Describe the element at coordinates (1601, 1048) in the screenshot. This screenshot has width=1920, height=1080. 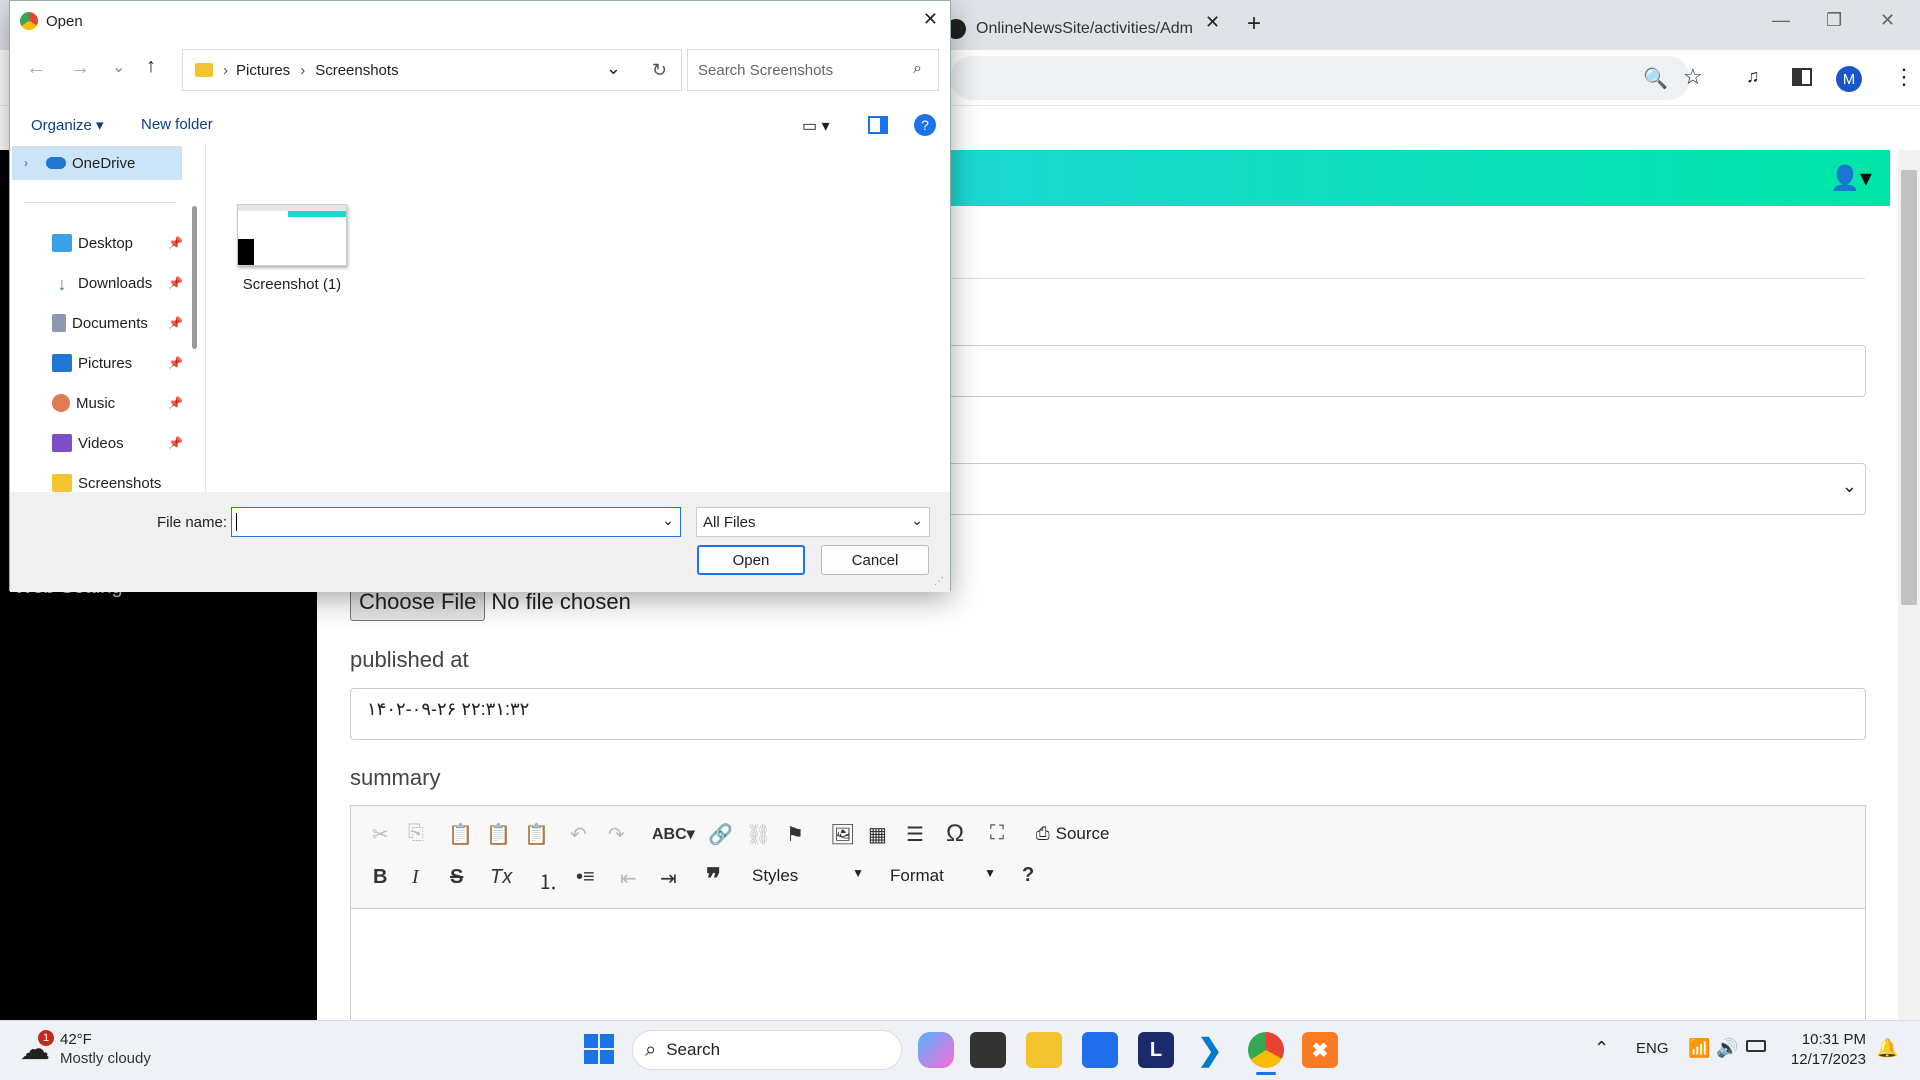
I see `chevron-up-icon: ⌃` at that location.